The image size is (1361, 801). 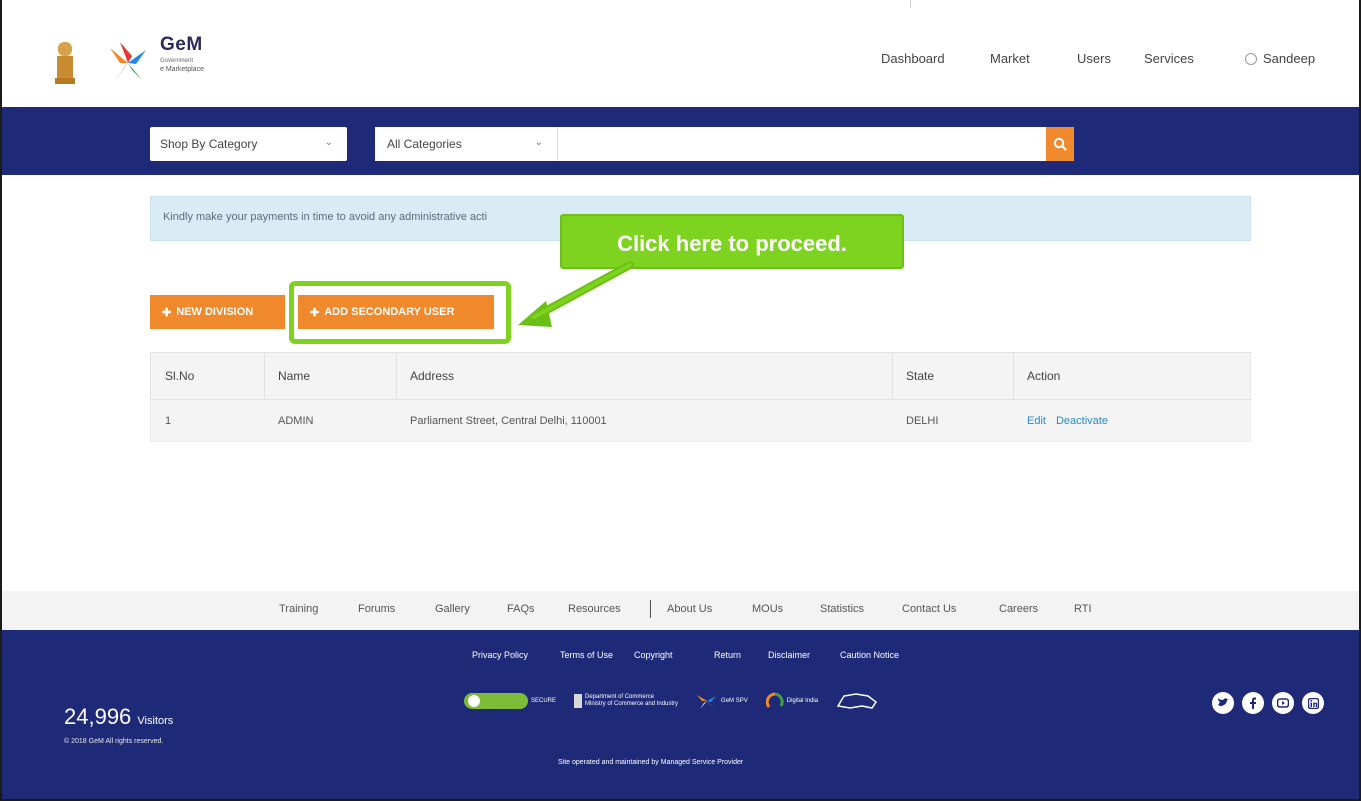 I want to click on cell-action: Edit Deactivate, so click(x=1065, y=420).